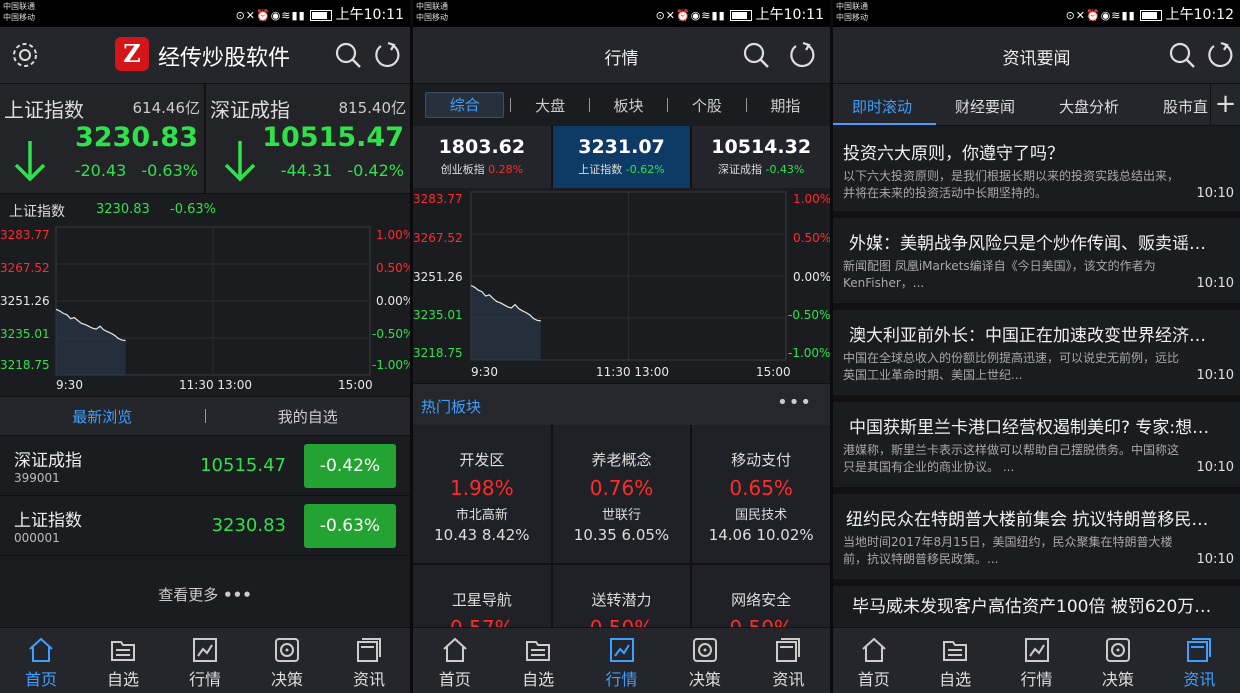  What do you see at coordinates (205, 526) in the screenshot?
I see `list-item: 上证指数 000001 3230.83 -0.63%` at bounding box center [205, 526].